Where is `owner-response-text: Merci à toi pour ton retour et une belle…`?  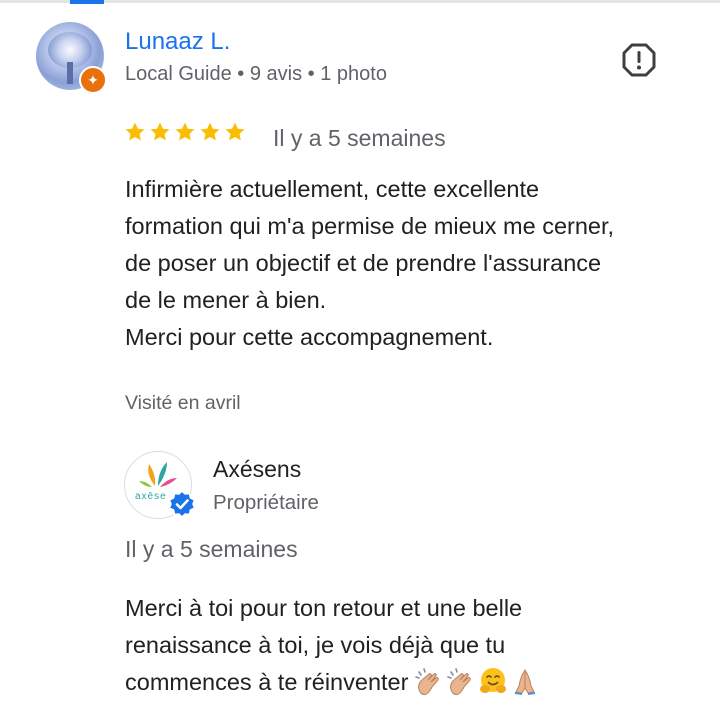
owner-response-text: Merci à toi pour ton retour et une belle… is located at coordinates (415, 645).